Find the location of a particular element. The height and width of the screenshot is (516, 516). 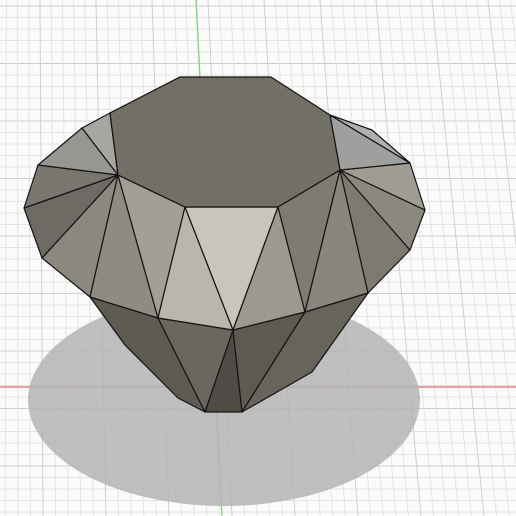

gem-table-facet is located at coordinates (225, 142).